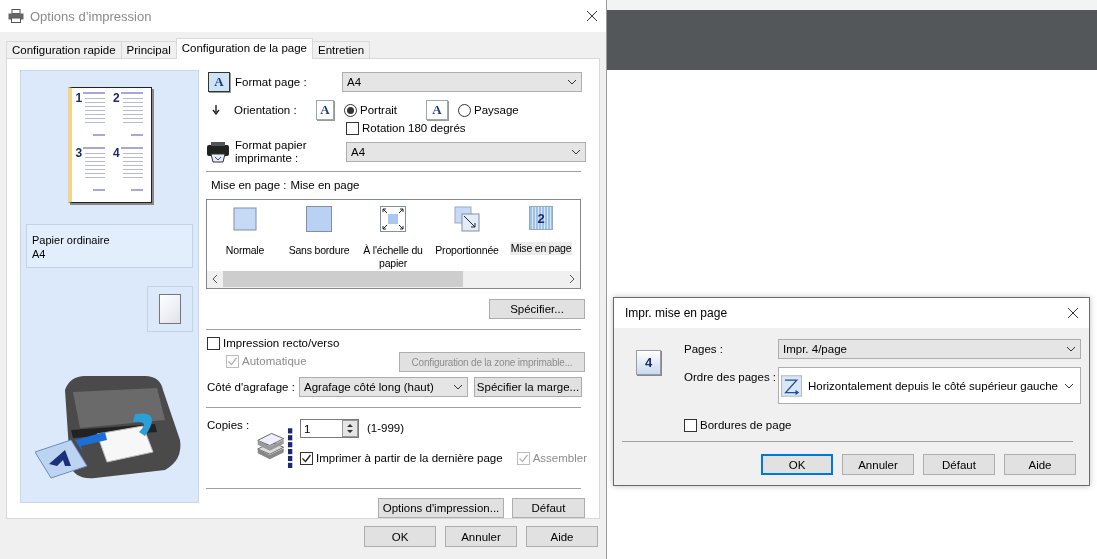 The image size is (1097, 559). I want to click on stapling-dropdown: Agrafage côté long (haut), so click(383, 387).